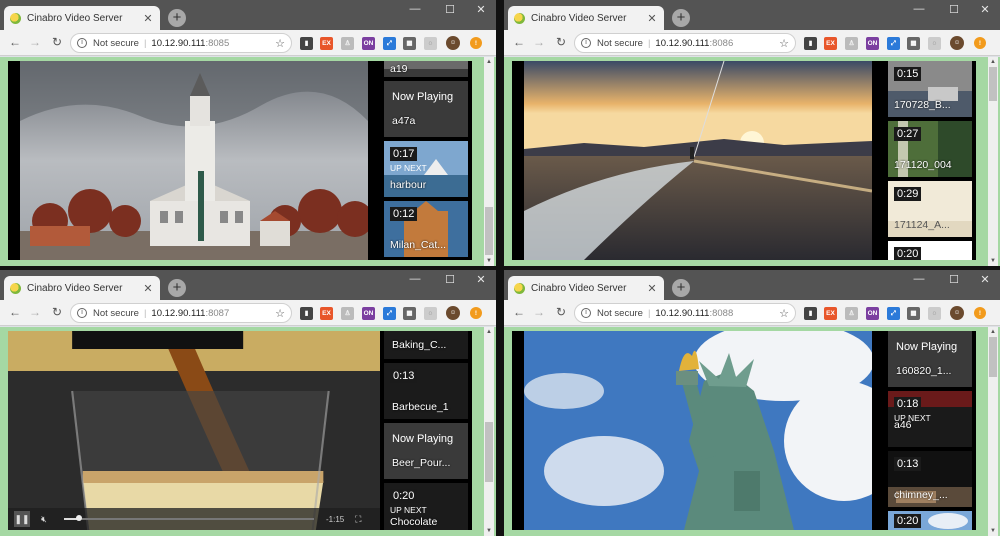 Image resolution: width=1000 pixels, height=536 pixels. I want to click on fullscreen-icon: ⛶, so click(358, 519).